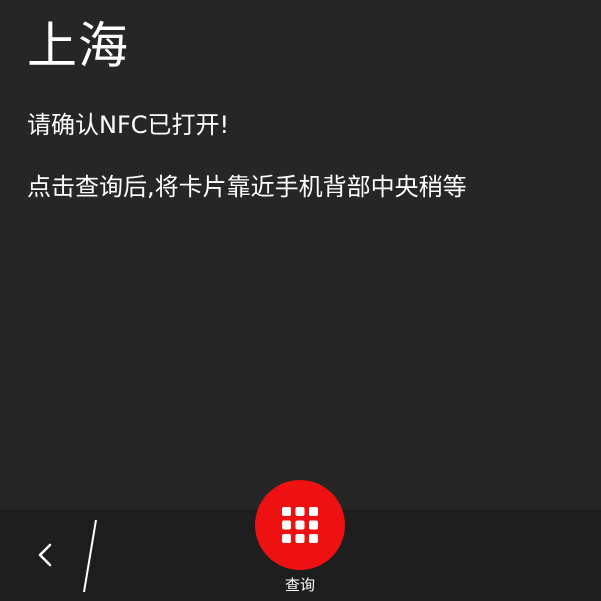 This screenshot has width=601, height=601. I want to click on city-title: 上海, so click(78, 46).